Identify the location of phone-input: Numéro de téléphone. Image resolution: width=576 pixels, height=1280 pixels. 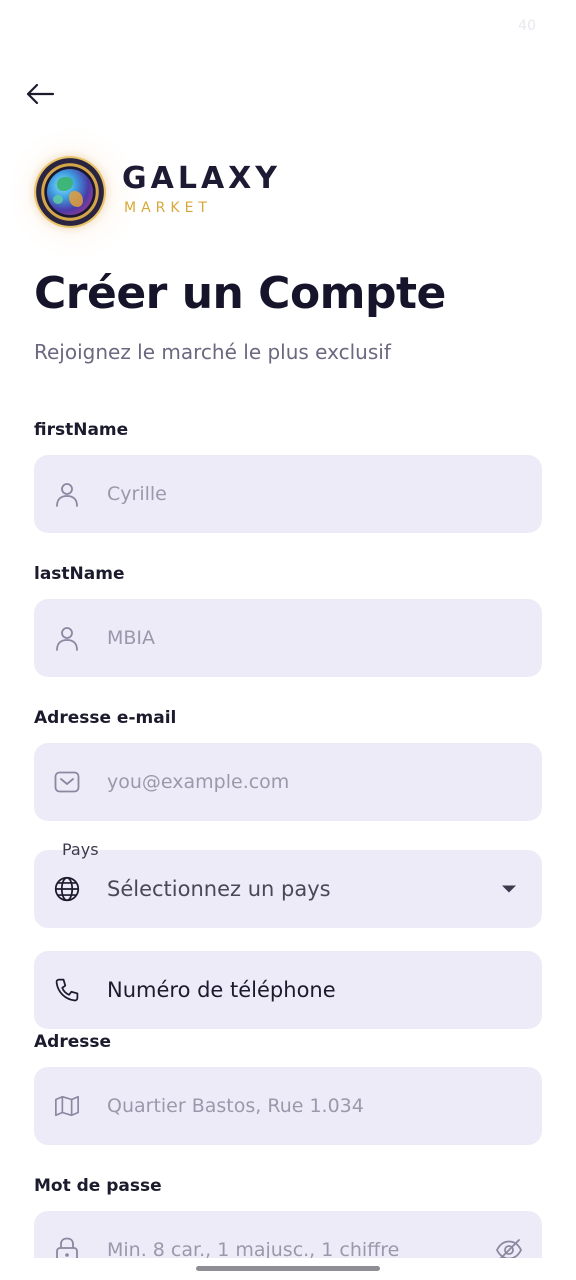
(221, 990).